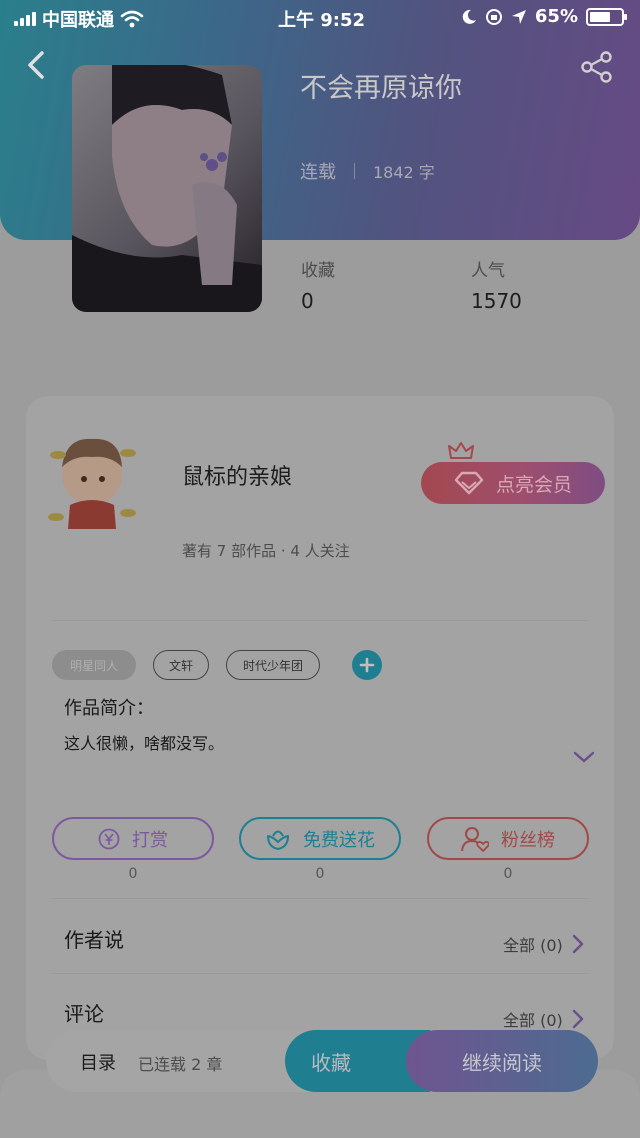  What do you see at coordinates (84, 1014) in the screenshot?
I see `comments-heading: 评论` at bounding box center [84, 1014].